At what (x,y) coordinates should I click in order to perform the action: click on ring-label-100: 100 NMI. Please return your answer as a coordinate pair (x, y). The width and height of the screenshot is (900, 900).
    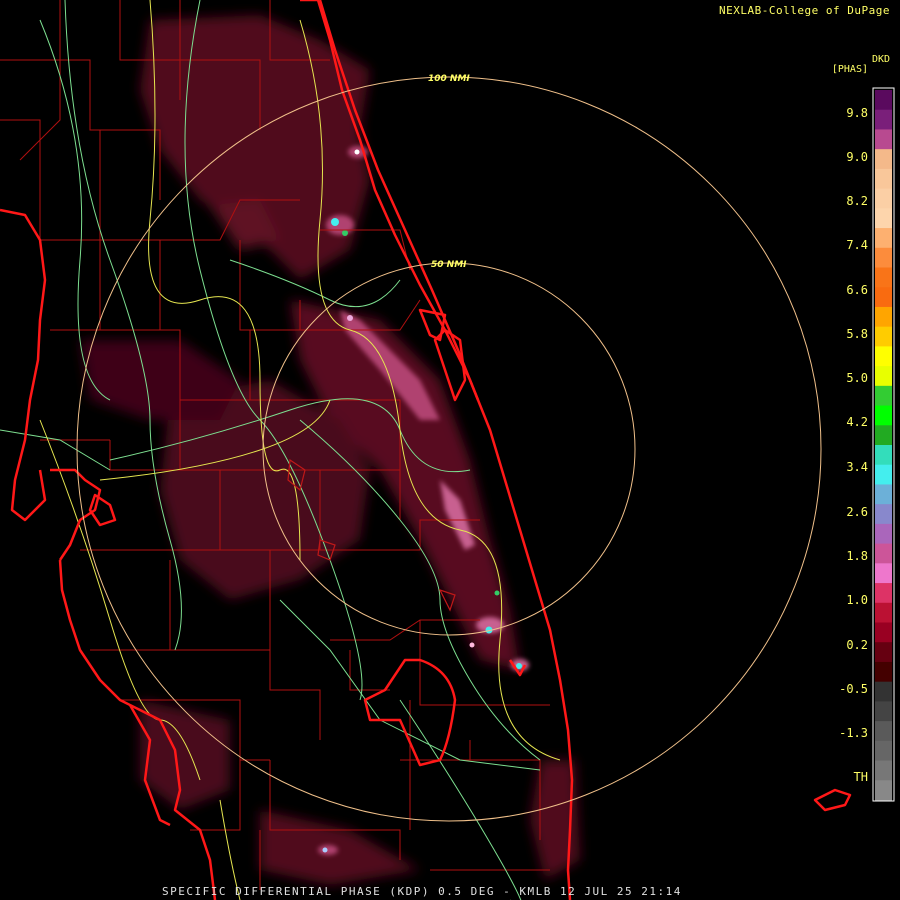
    Looking at the image, I should click on (449, 79).